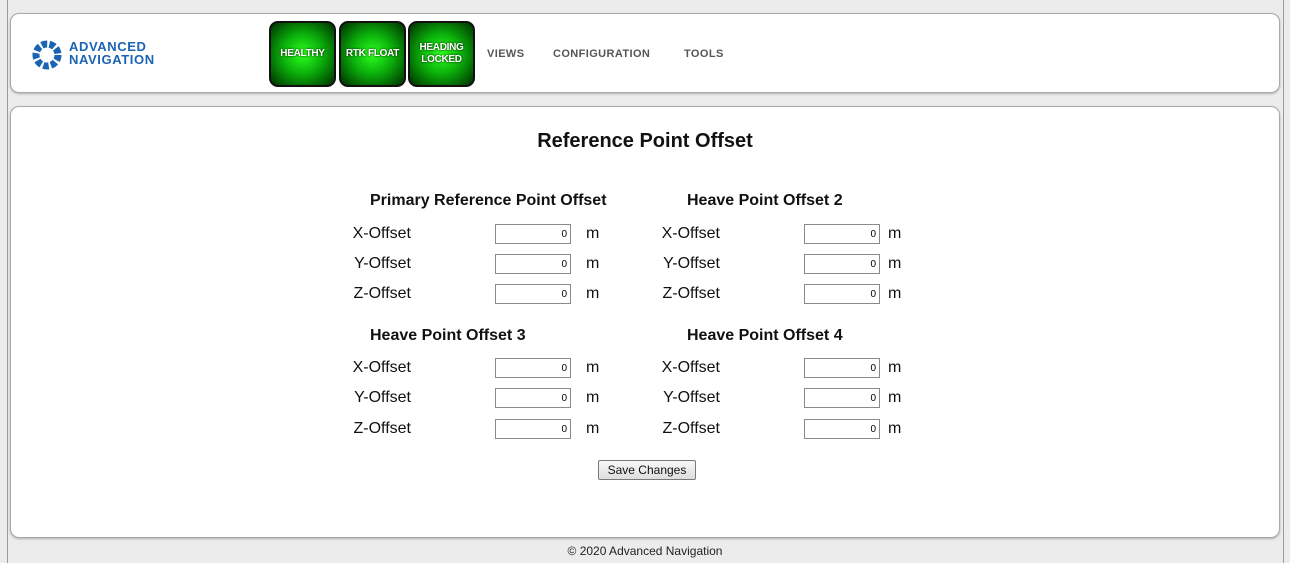 This screenshot has height=563, width=1290. Describe the element at coordinates (448, 335) in the screenshot. I see `section-title: Heave Point Offset 3` at that location.